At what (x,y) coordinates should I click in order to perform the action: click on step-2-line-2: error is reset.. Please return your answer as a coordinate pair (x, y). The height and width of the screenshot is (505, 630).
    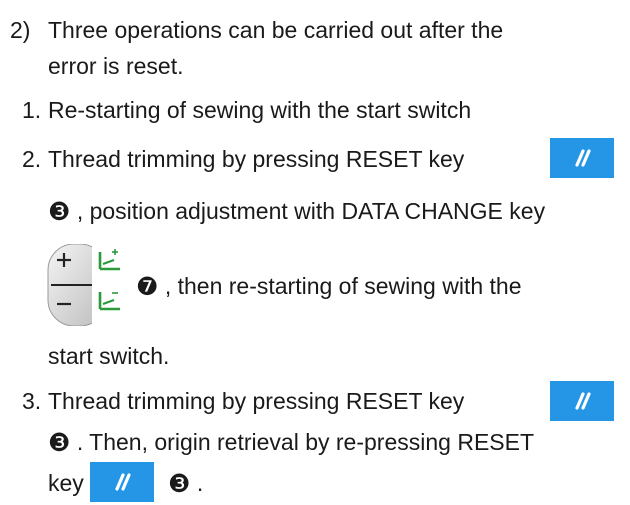
    Looking at the image, I should click on (116, 66).